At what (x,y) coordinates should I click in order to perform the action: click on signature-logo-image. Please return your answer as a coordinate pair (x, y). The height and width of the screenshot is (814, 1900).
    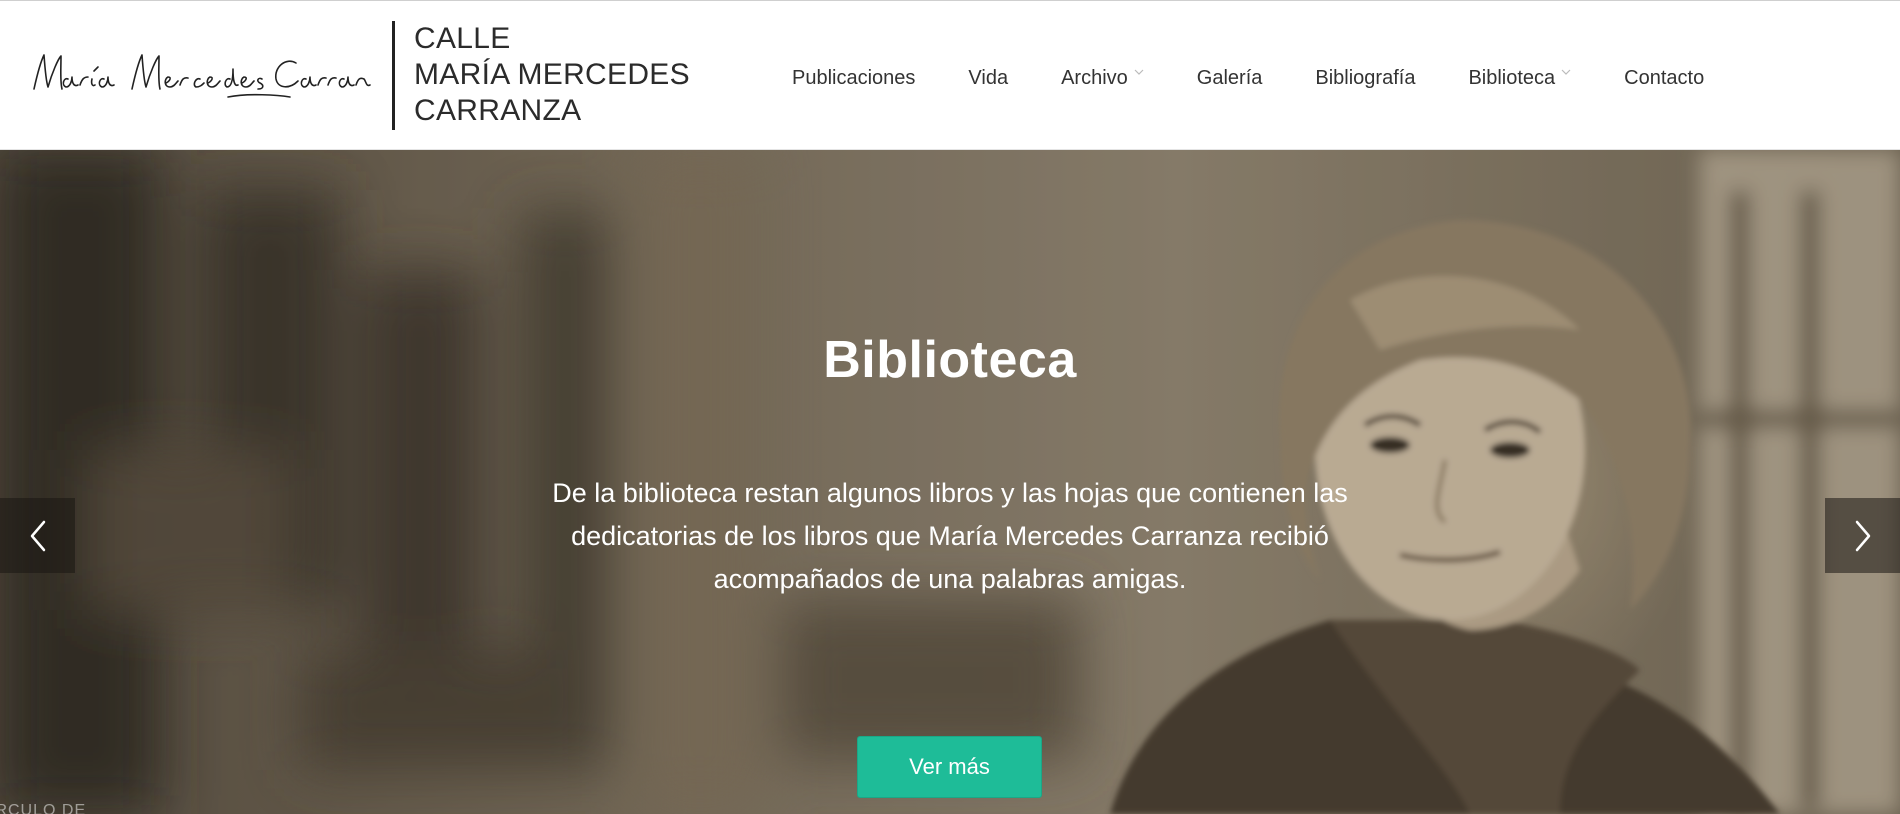
    Looking at the image, I should click on (202, 76).